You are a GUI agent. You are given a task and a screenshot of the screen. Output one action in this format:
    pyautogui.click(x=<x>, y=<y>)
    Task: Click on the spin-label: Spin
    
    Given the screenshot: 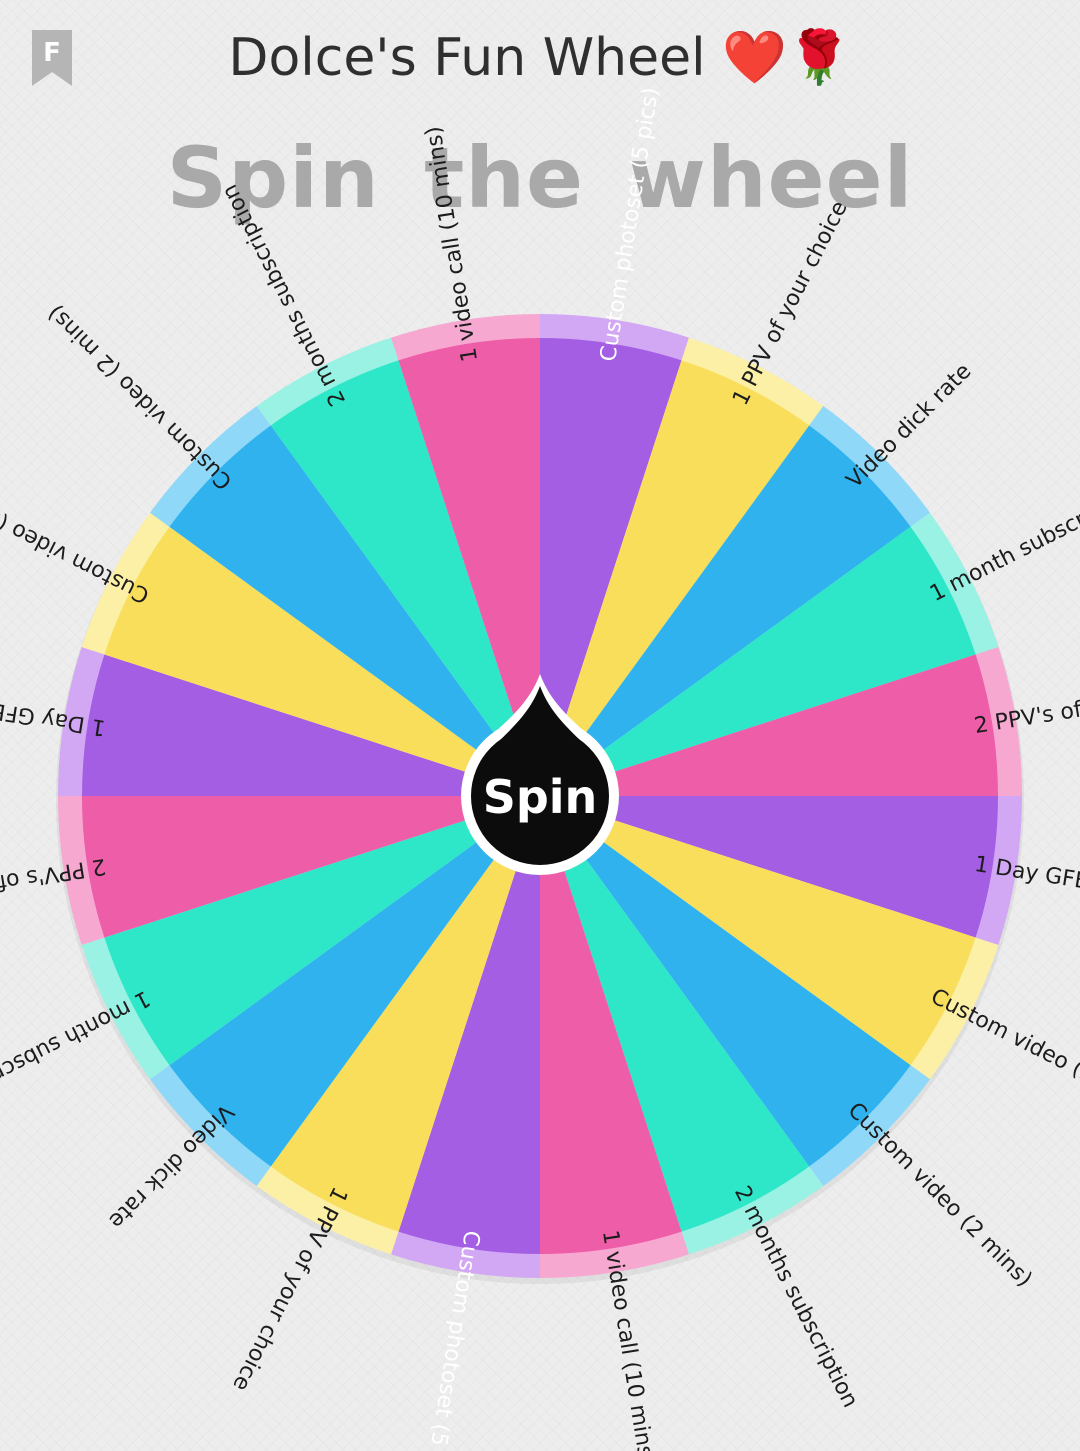 What is the action you would take?
    pyautogui.click(x=540, y=797)
    